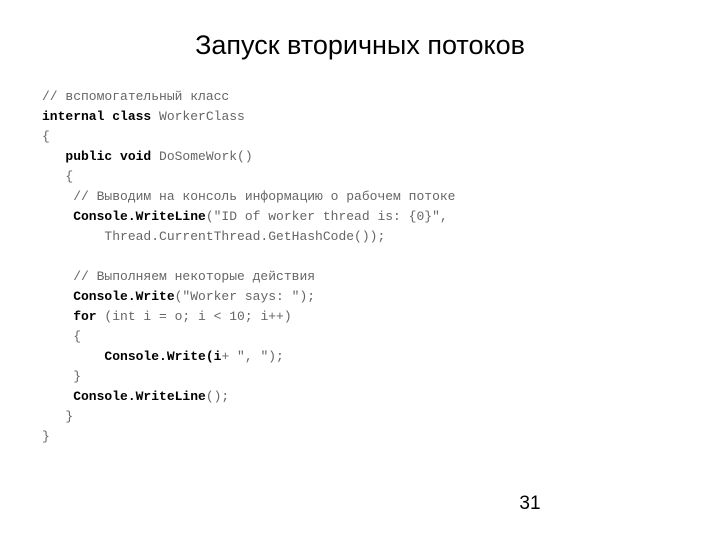 Image resolution: width=720 pixels, height=540 pixels. Describe the element at coordinates (73, 316) in the screenshot. I see `code-token-kw: for` at that location.